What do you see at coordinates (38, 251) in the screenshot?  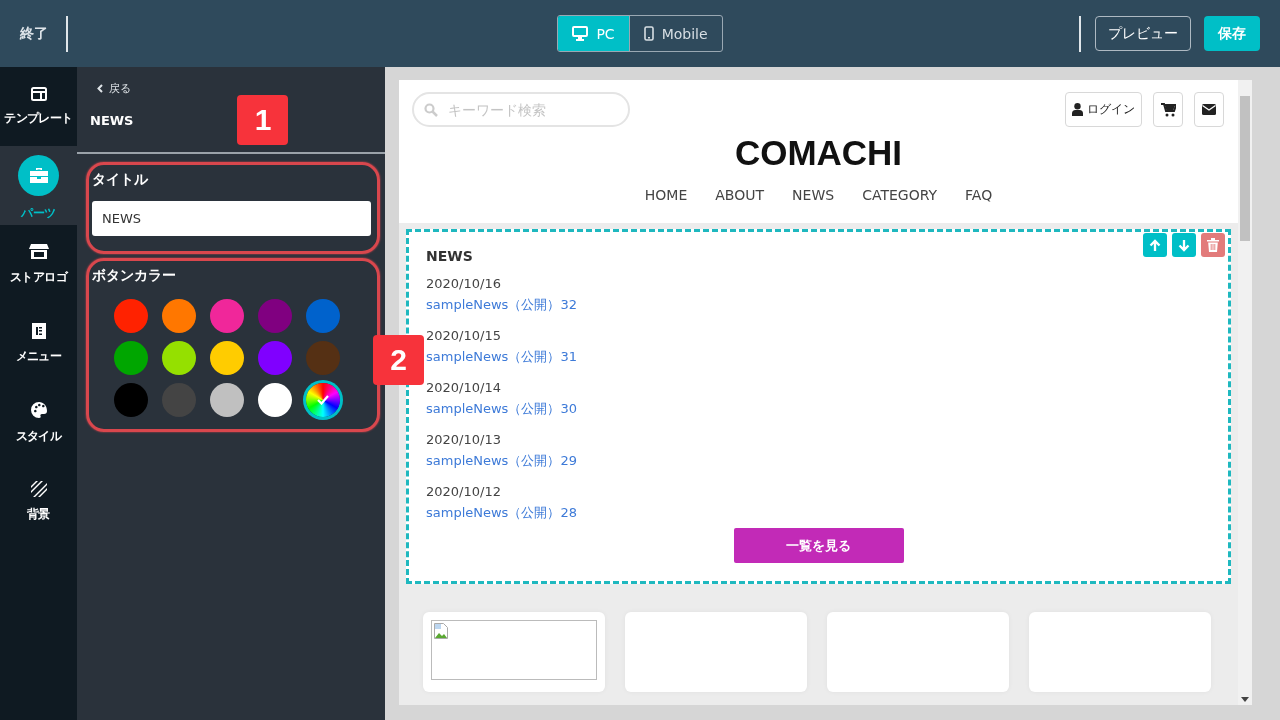 I see `store-icon` at bounding box center [38, 251].